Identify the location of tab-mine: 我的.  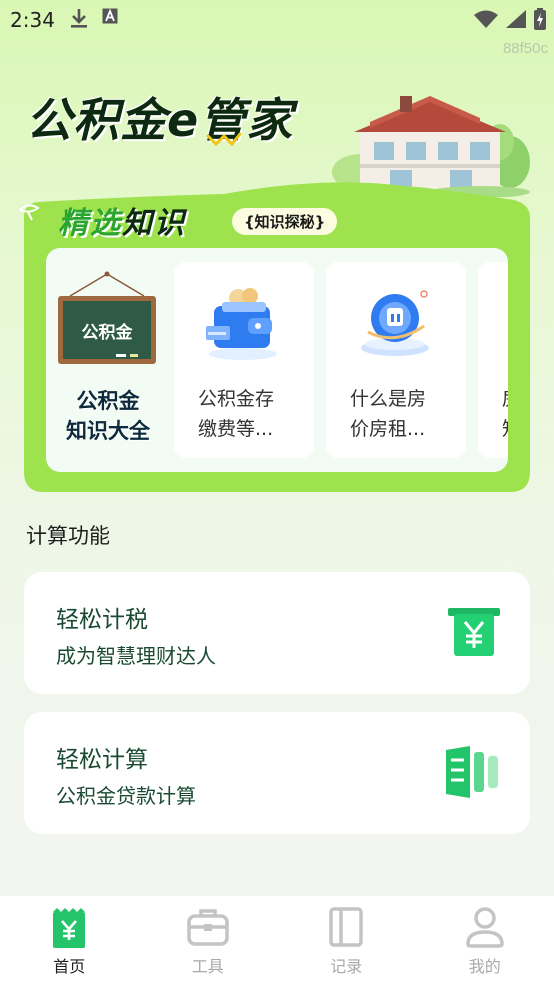
(485, 940).